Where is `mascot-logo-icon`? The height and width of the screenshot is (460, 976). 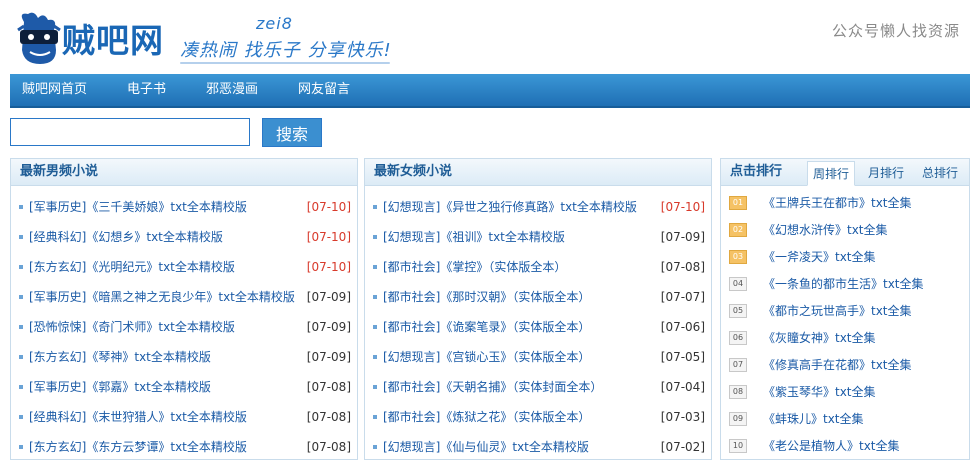 mascot-logo-icon is located at coordinates (40, 38).